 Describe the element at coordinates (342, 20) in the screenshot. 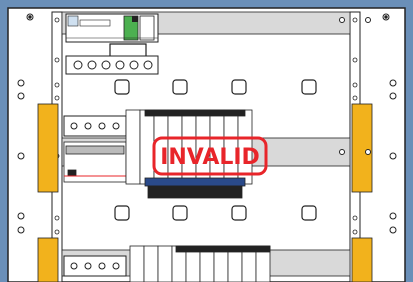

I see `top-rail-screw-left` at that location.